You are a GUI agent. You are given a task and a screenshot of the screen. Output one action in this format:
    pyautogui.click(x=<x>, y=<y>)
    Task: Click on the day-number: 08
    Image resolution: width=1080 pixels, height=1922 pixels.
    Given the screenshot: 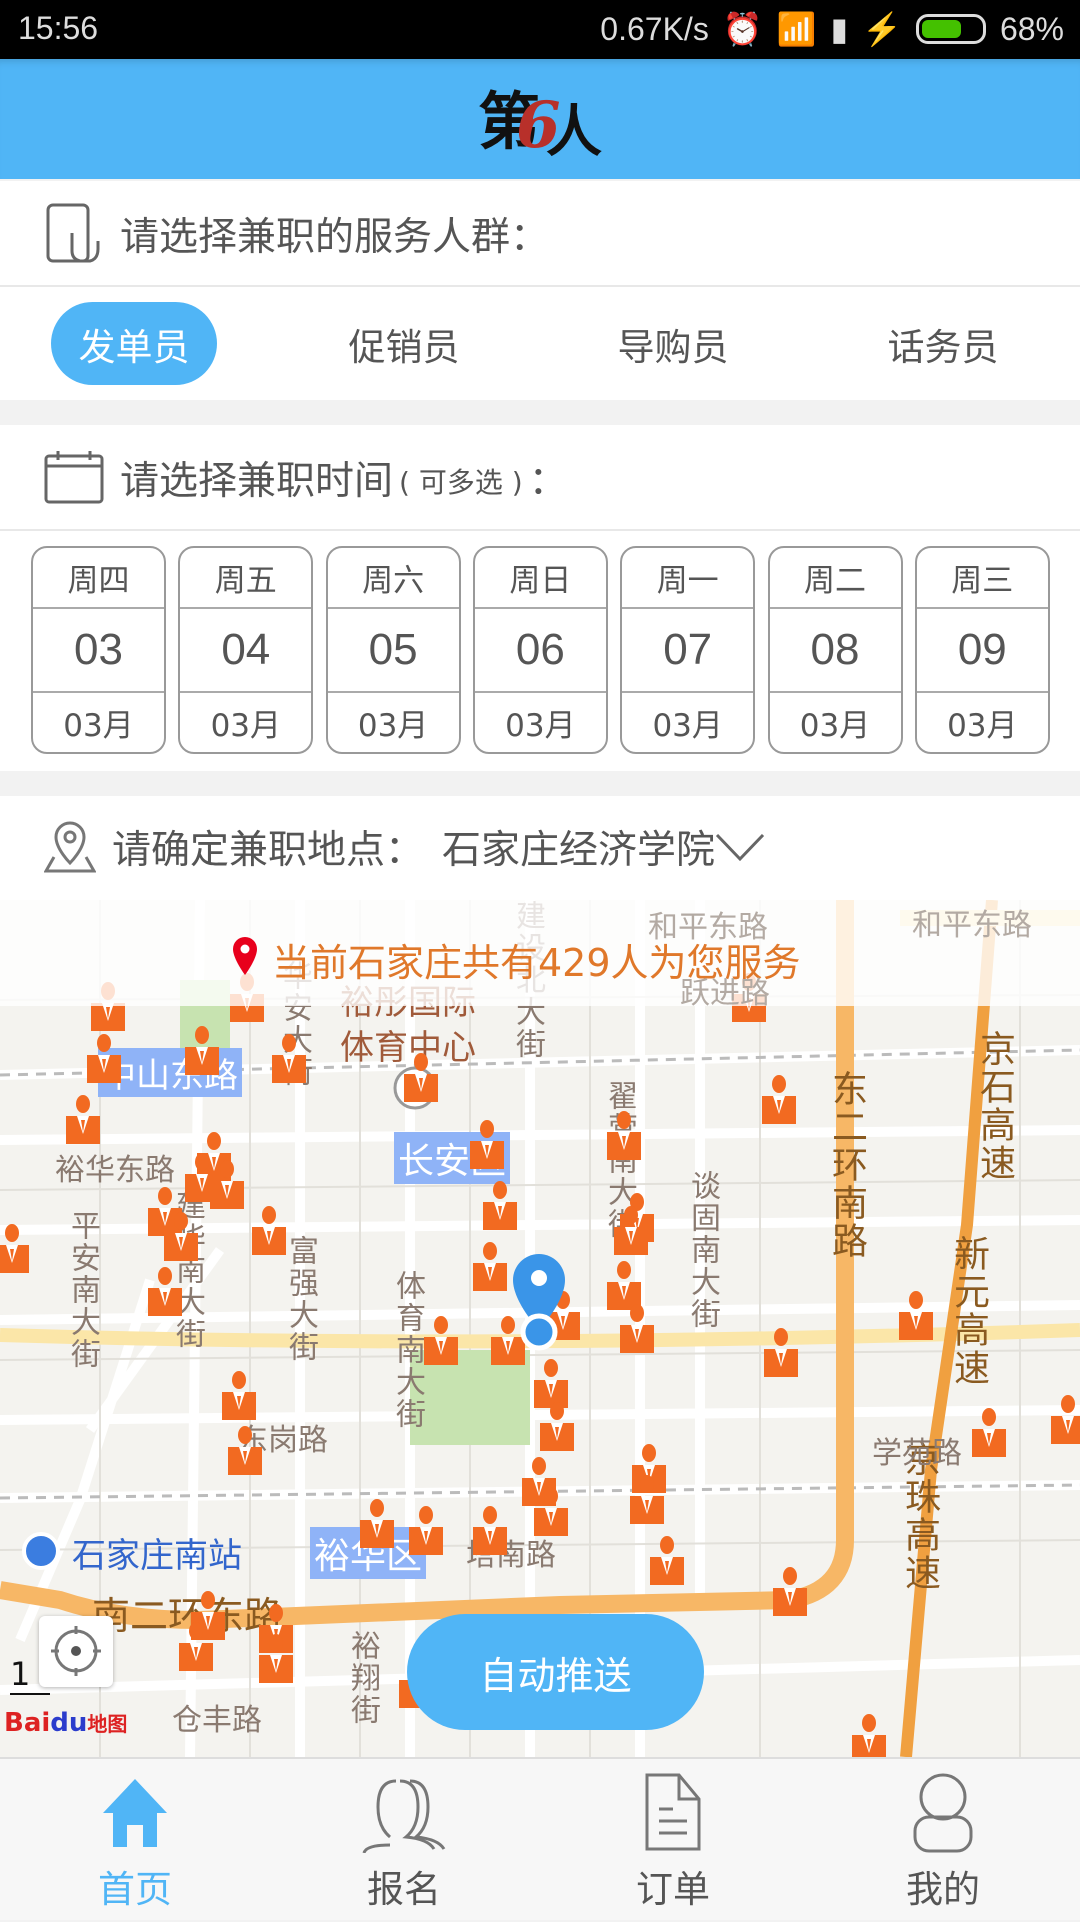 What is the action you would take?
    pyautogui.click(x=835, y=651)
    